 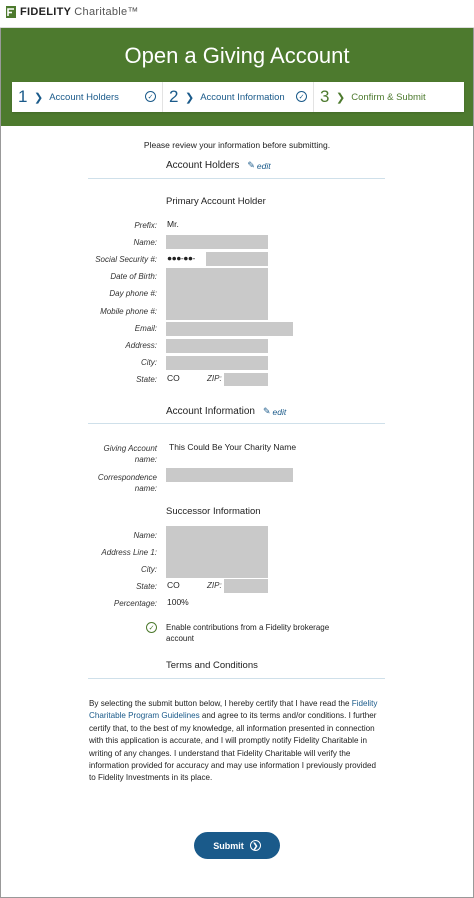 What do you see at coordinates (128, 311) in the screenshot?
I see `mobile-phone-label: Mobile phone #:` at bounding box center [128, 311].